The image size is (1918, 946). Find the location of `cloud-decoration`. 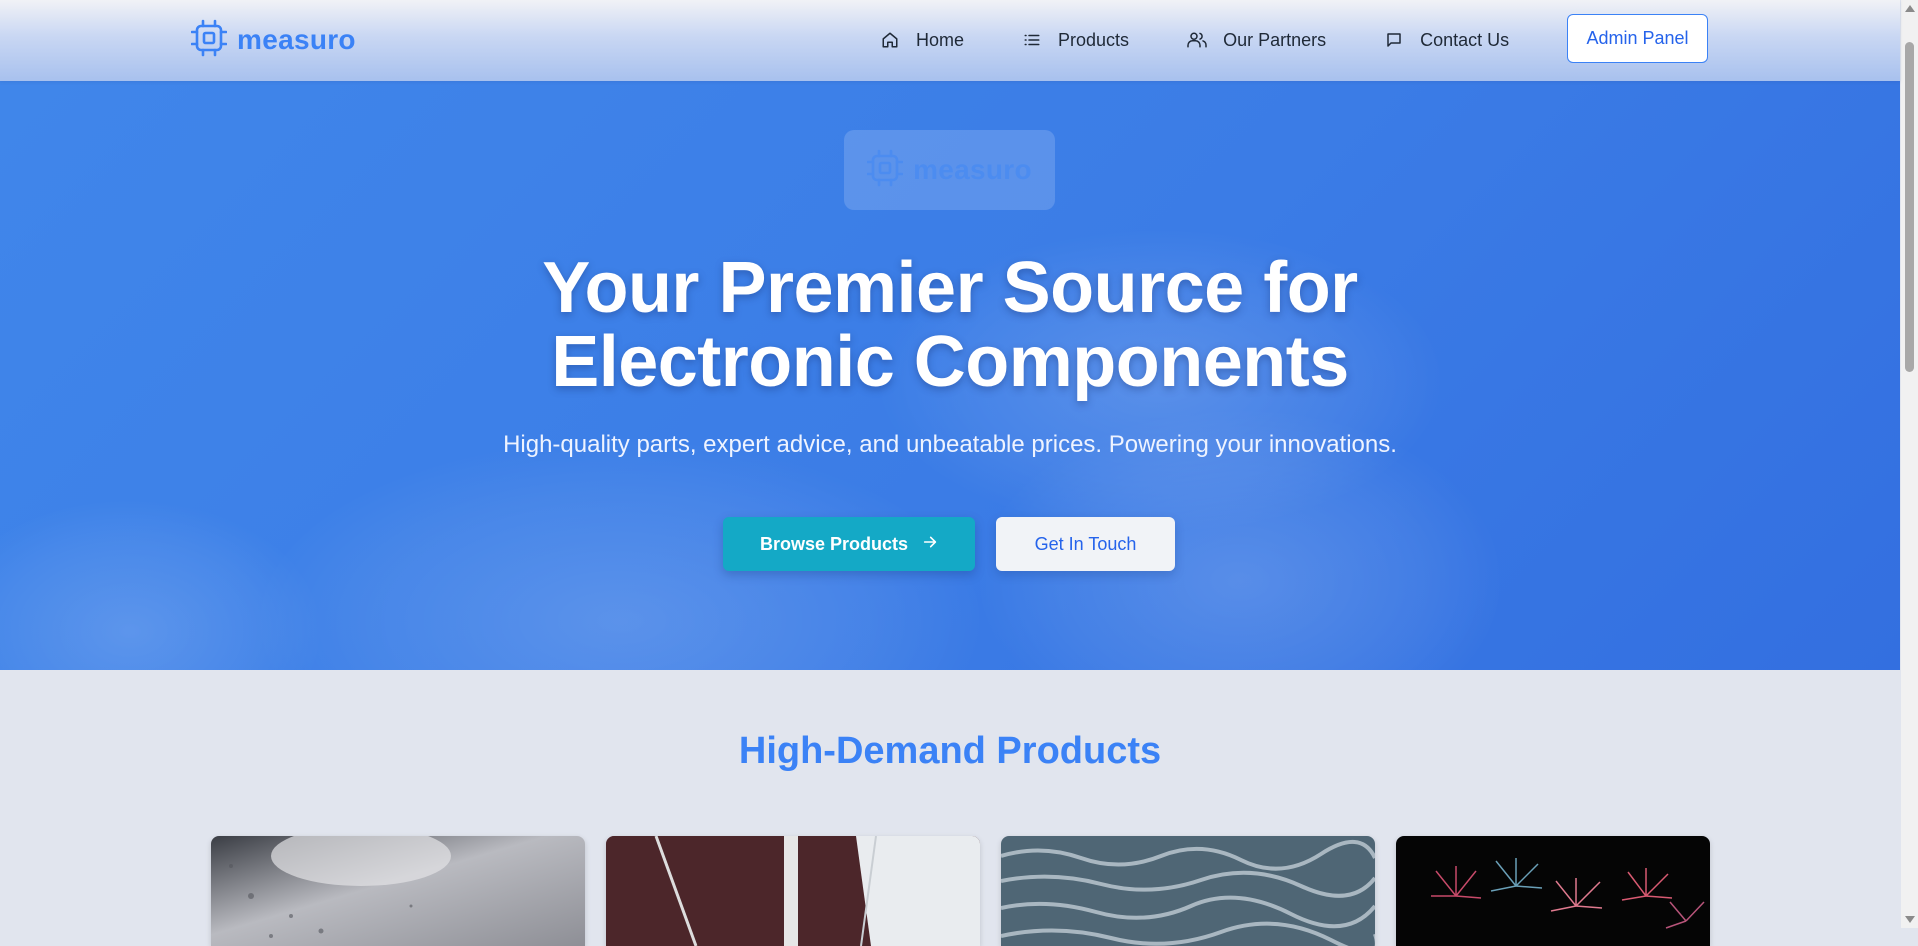

cloud-decoration is located at coordinates (160, 585).